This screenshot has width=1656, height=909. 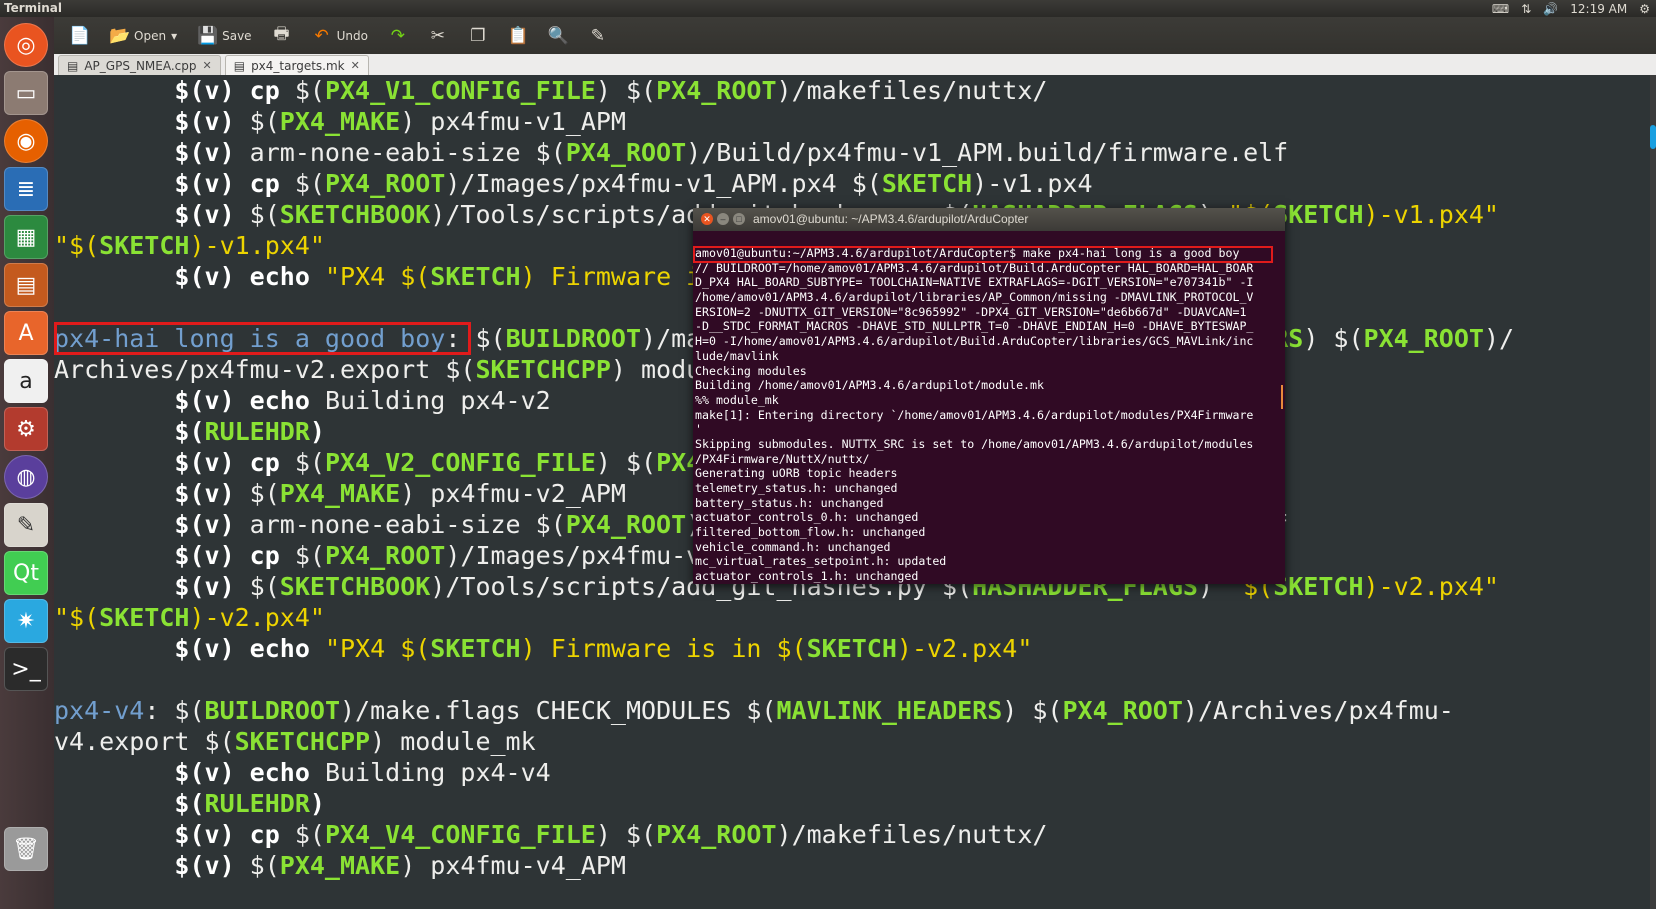 I want to click on code-token: ) module_mk, so click(x=453, y=741).